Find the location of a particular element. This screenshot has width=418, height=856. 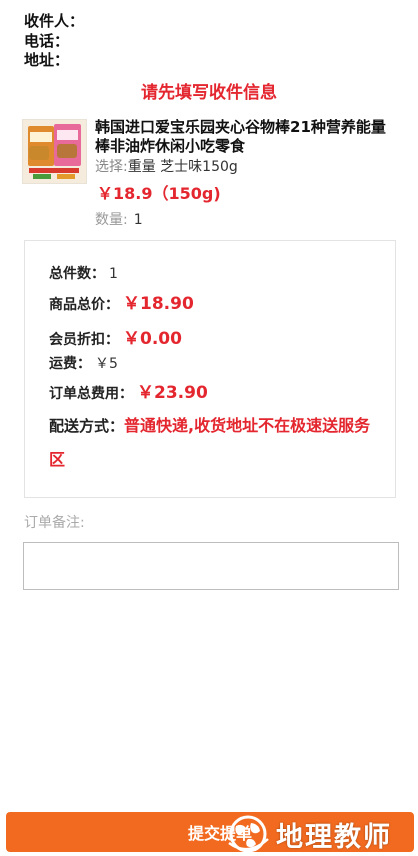

spec-value: 重量 芝士味150g is located at coordinates (182, 167).